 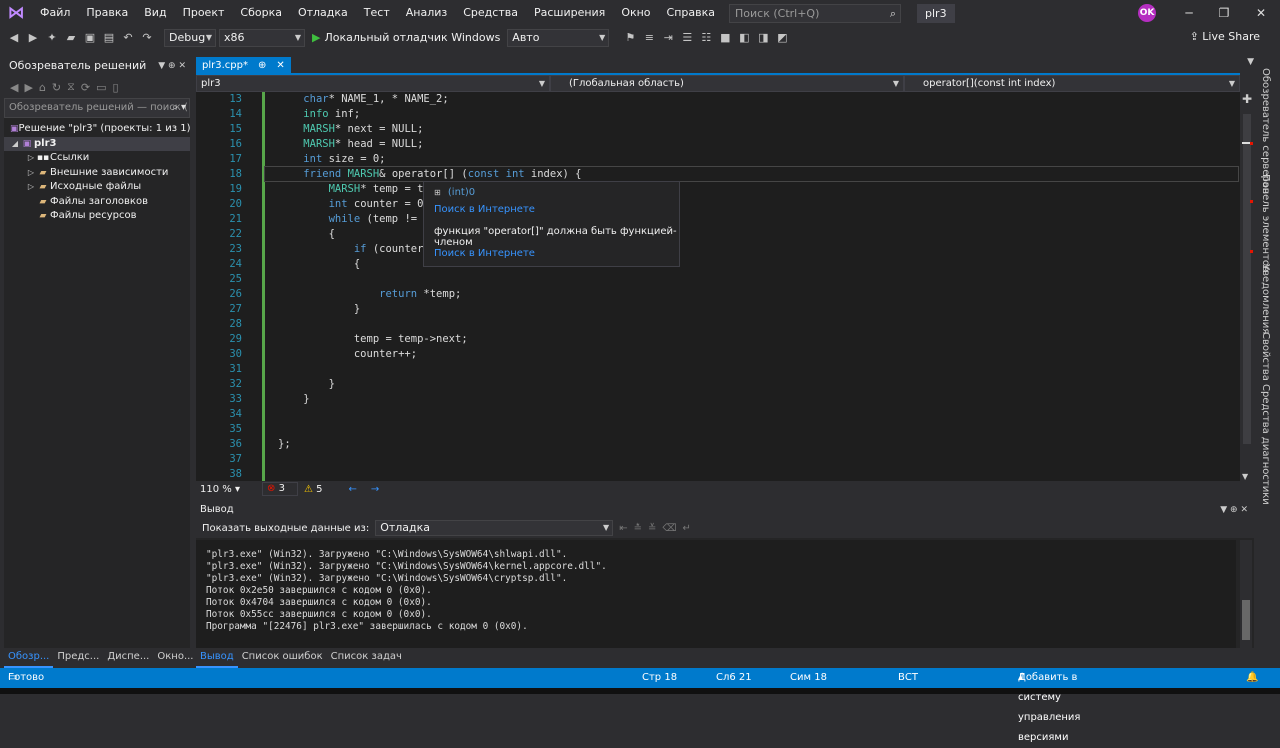 What do you see at coordinates (718, 384) in the screenshot?
I see `code-line: 32 }` at bounding box center [718, 384].